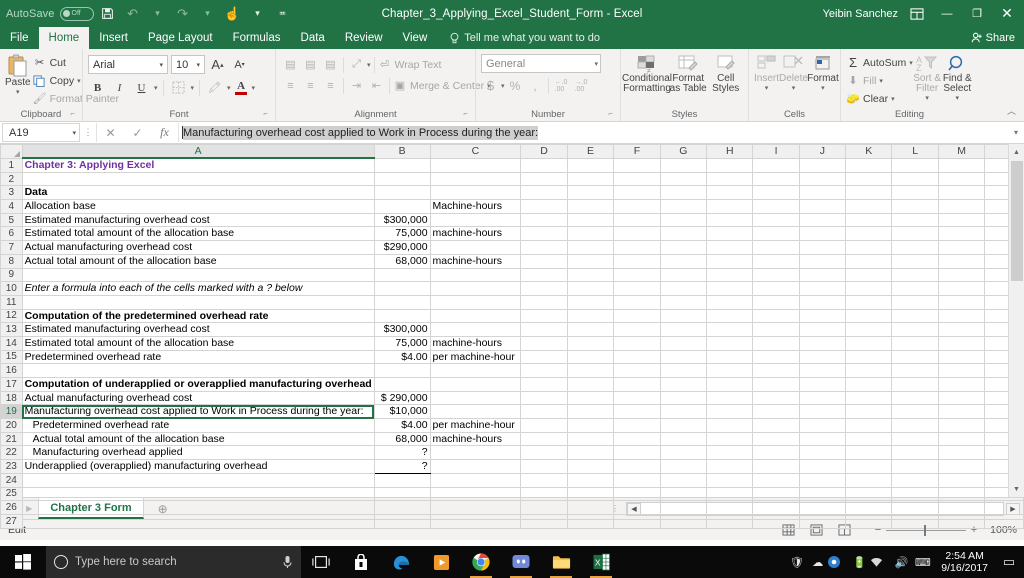 This screenshot has height=578, width=1024. What do you see at coordinates (822, 165) in the screenshot?
I see `cell-j1` at bounding box center [822, 165].